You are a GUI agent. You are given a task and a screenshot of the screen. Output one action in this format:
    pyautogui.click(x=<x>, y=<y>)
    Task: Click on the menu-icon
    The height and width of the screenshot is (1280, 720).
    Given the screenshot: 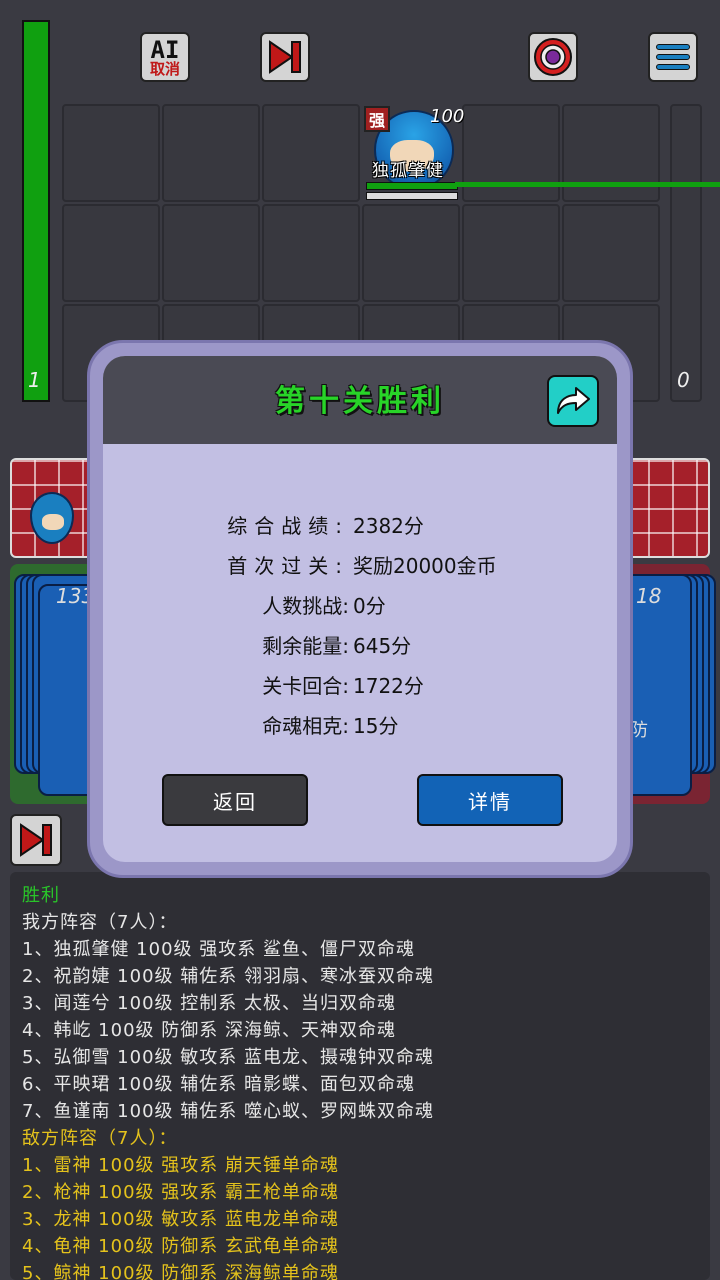 What is the action you would take?
    pyautogui.click(x=673, y=47)
    